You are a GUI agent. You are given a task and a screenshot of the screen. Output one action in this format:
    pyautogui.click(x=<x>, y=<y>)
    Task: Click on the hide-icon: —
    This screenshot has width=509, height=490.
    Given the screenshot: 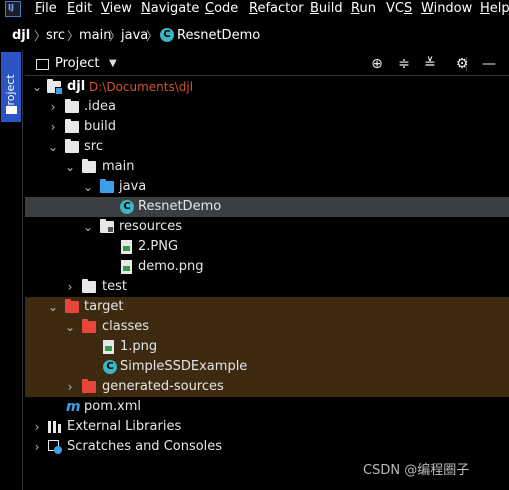 What is the action you would take?
    pyautogui.click(x=489, y=64)
    